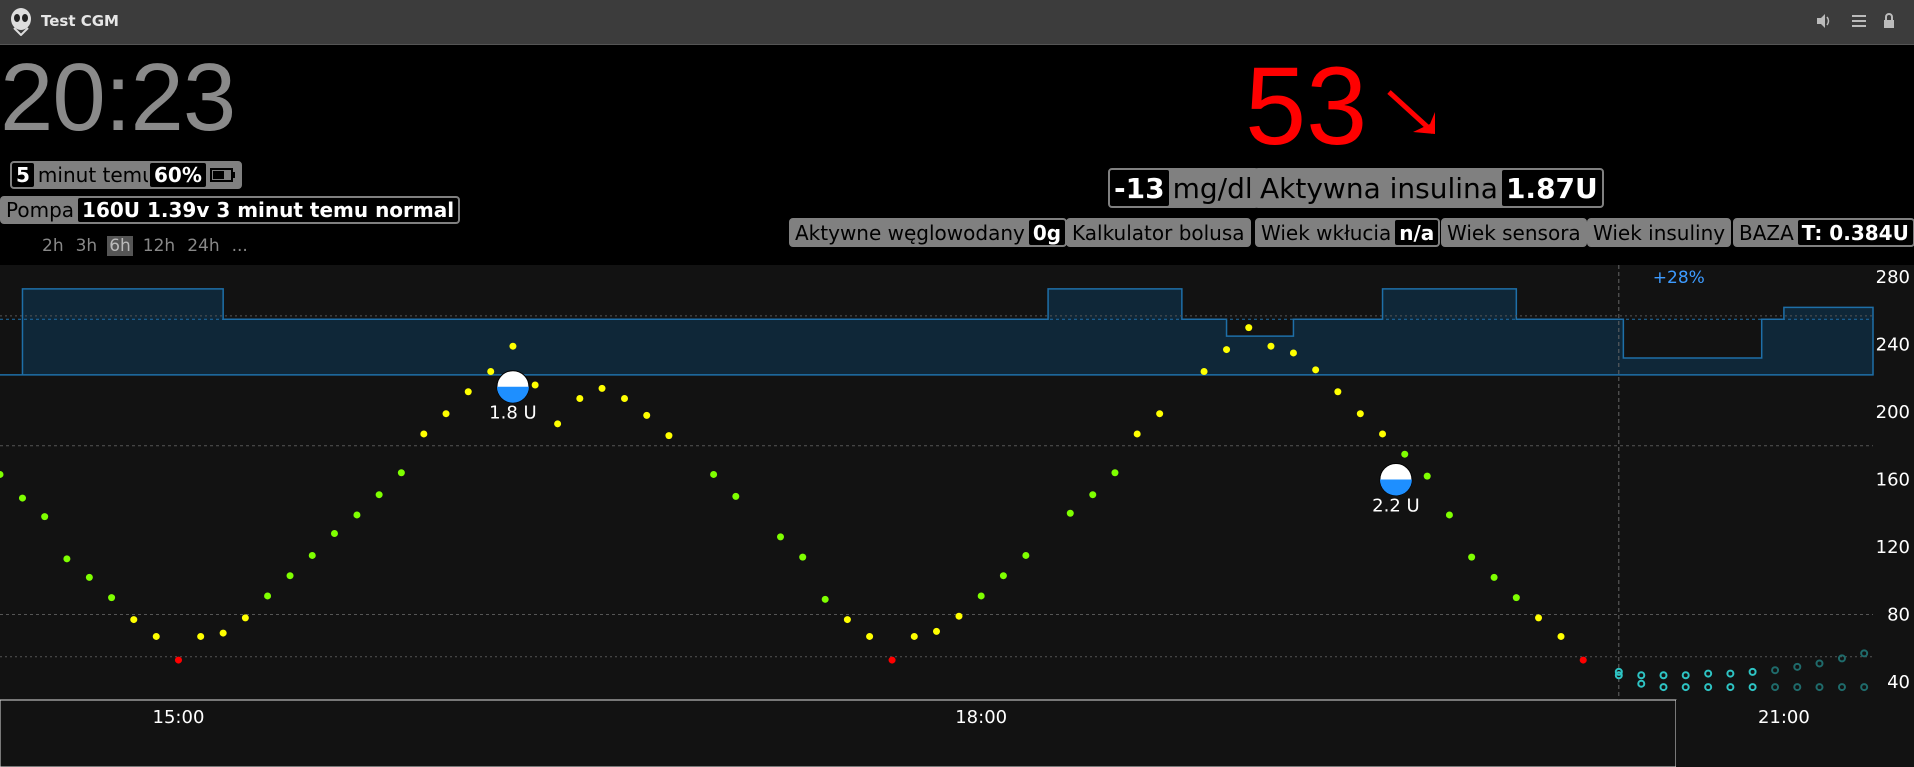 The height and width of the screenshot is (767, 1914). What do you see at coordinates (1679, 278) in the screenshot?
I see `temp-basal-label: +28%` at bounding box center [1679, 278].